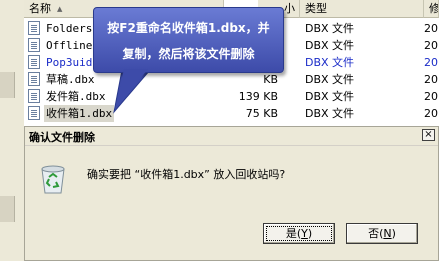 The width and height of the screenshot is (439, 261). Describe the element at coordinates (293, 233) in the screenshot. I see `yes-button-label: 是(` at that location.